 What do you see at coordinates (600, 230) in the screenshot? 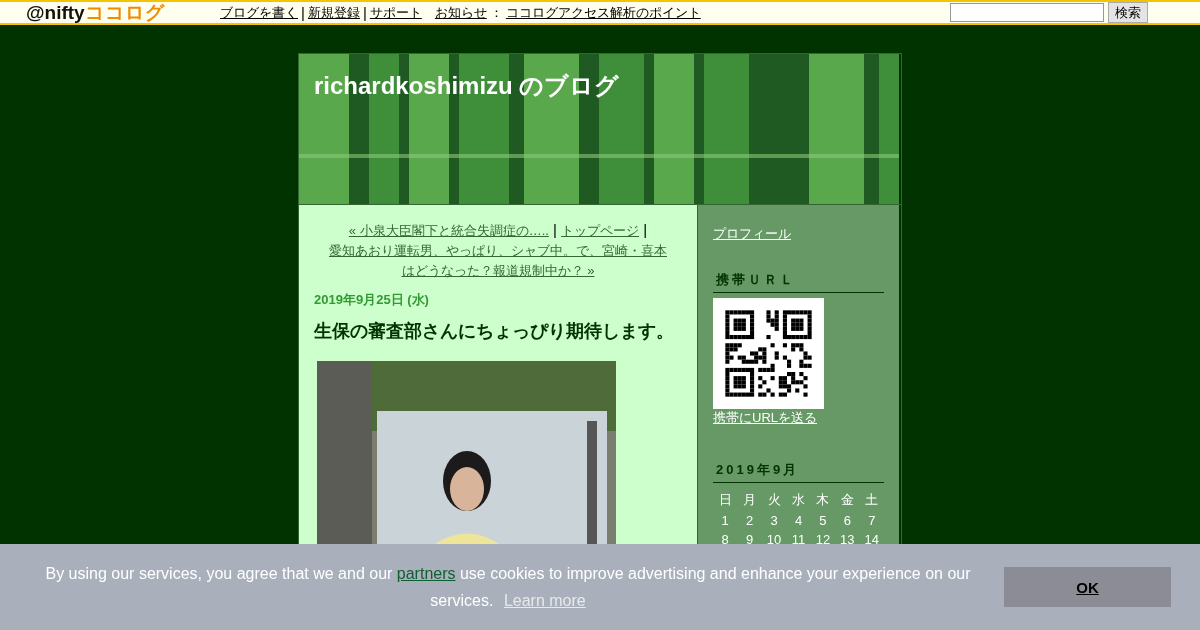
I see `nav-link: トップページ` at bounding box center [600, 230].